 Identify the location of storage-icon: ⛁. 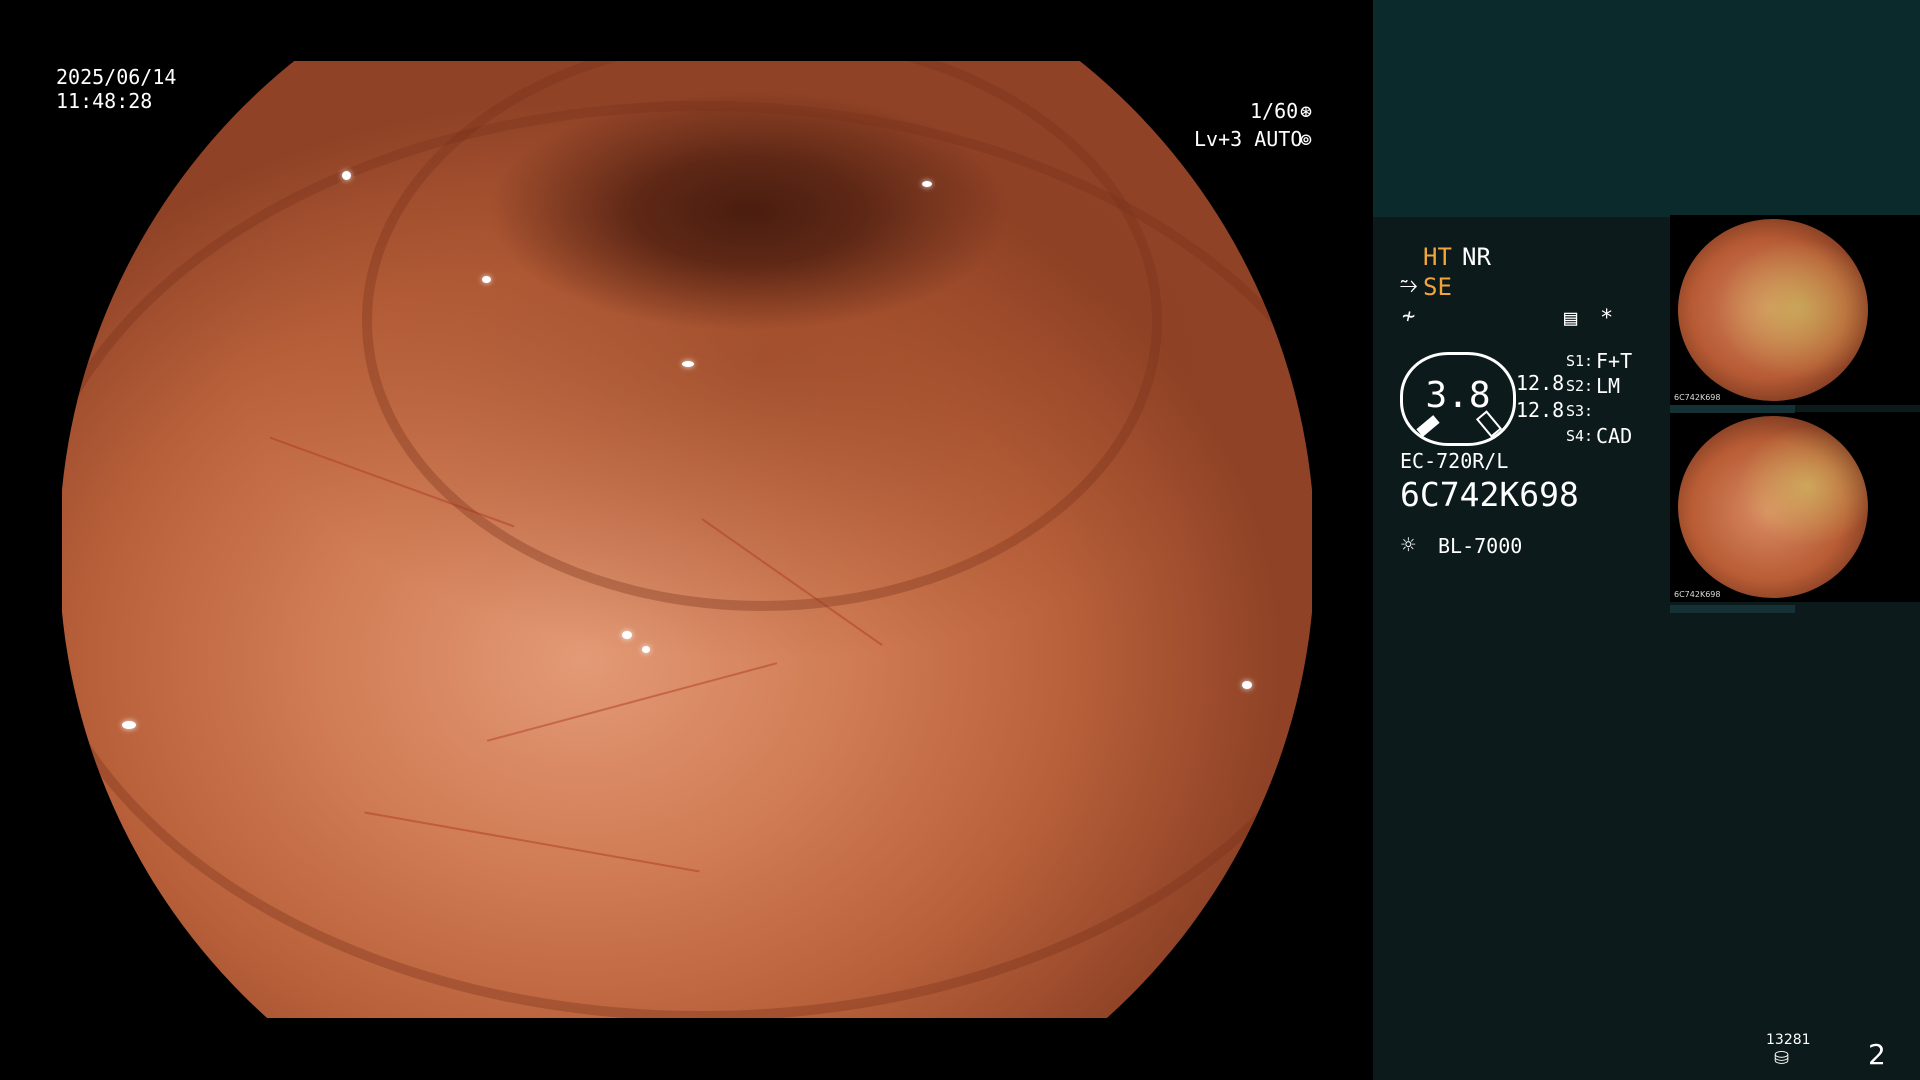
(1782, 1058).